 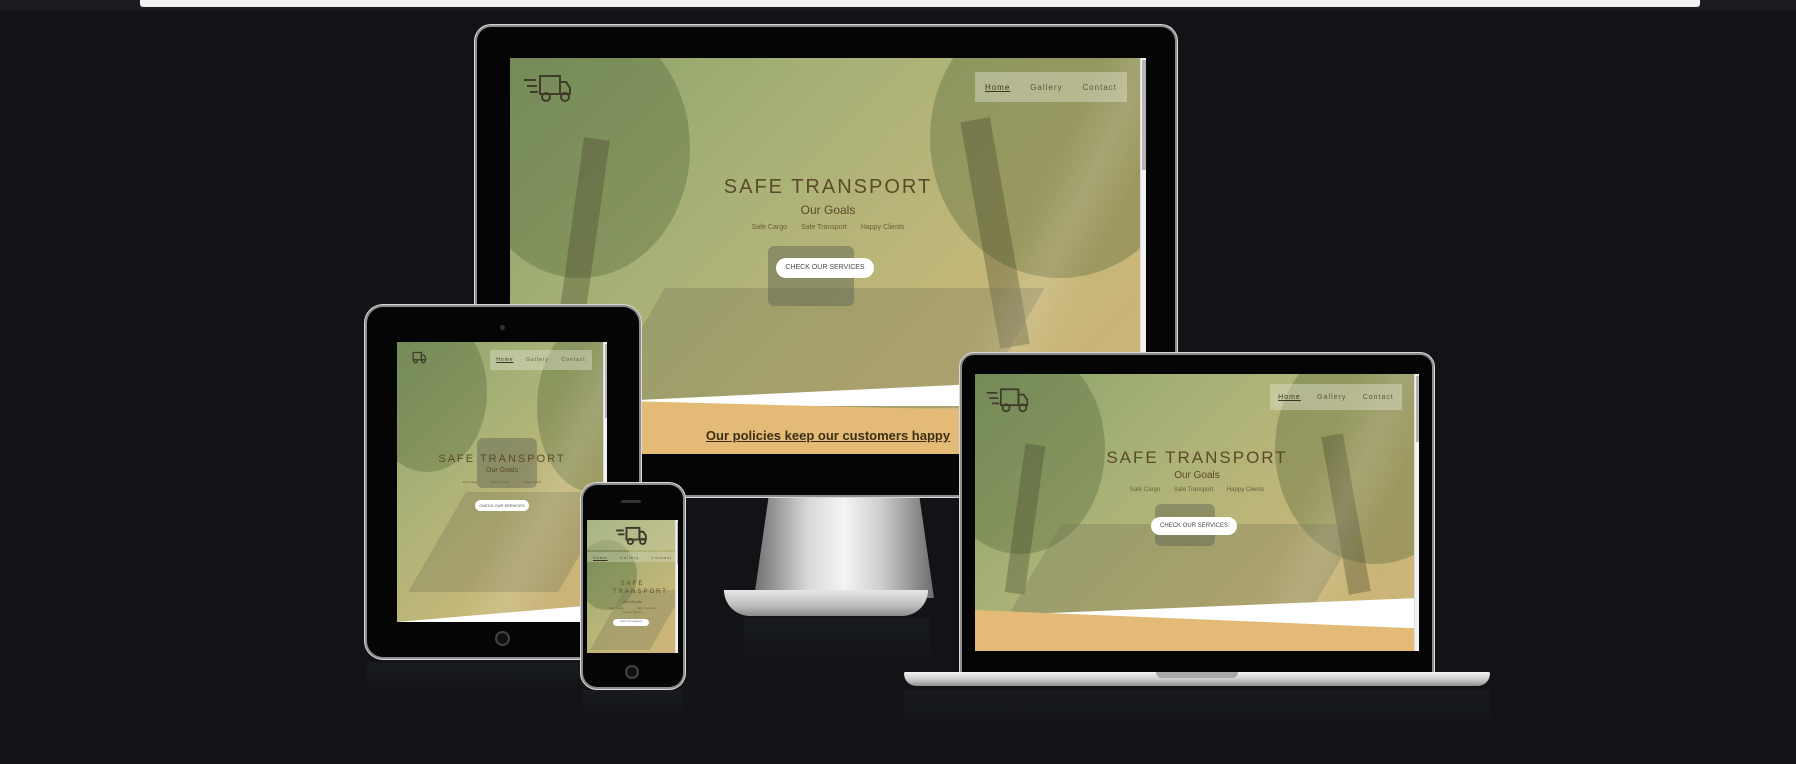 I want to click on browser-top-strip, so click(x=898, y=5).